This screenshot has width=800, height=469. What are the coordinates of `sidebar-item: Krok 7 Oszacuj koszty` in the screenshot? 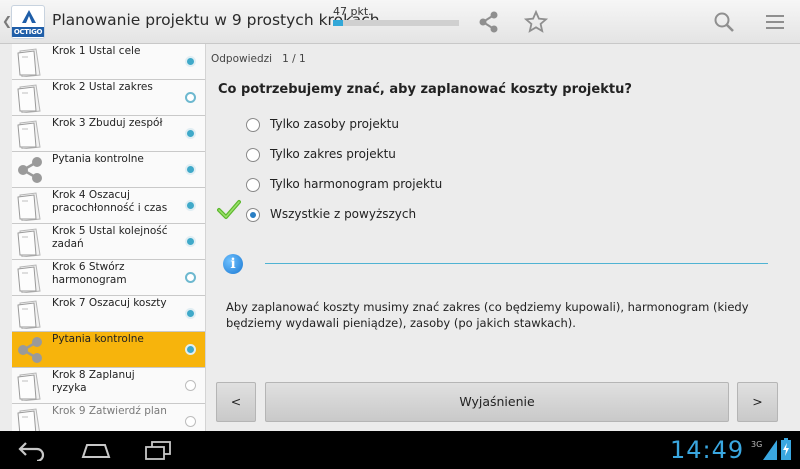 It's located at (108, 314).